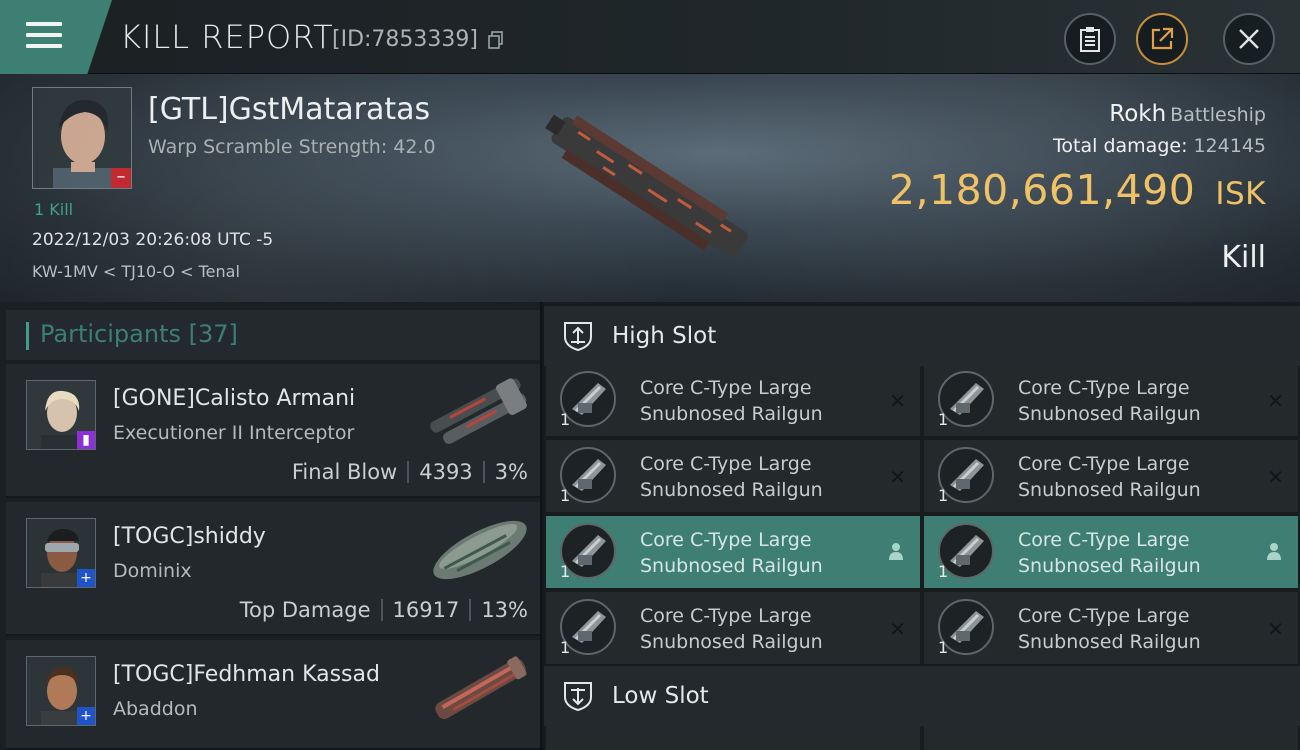 This screenshot has width=1300, height=750. What do you see at coordinates (273, 335) in the screenshot?
I see `participants-header: Participants [37]` at bounding box center [273, 335].